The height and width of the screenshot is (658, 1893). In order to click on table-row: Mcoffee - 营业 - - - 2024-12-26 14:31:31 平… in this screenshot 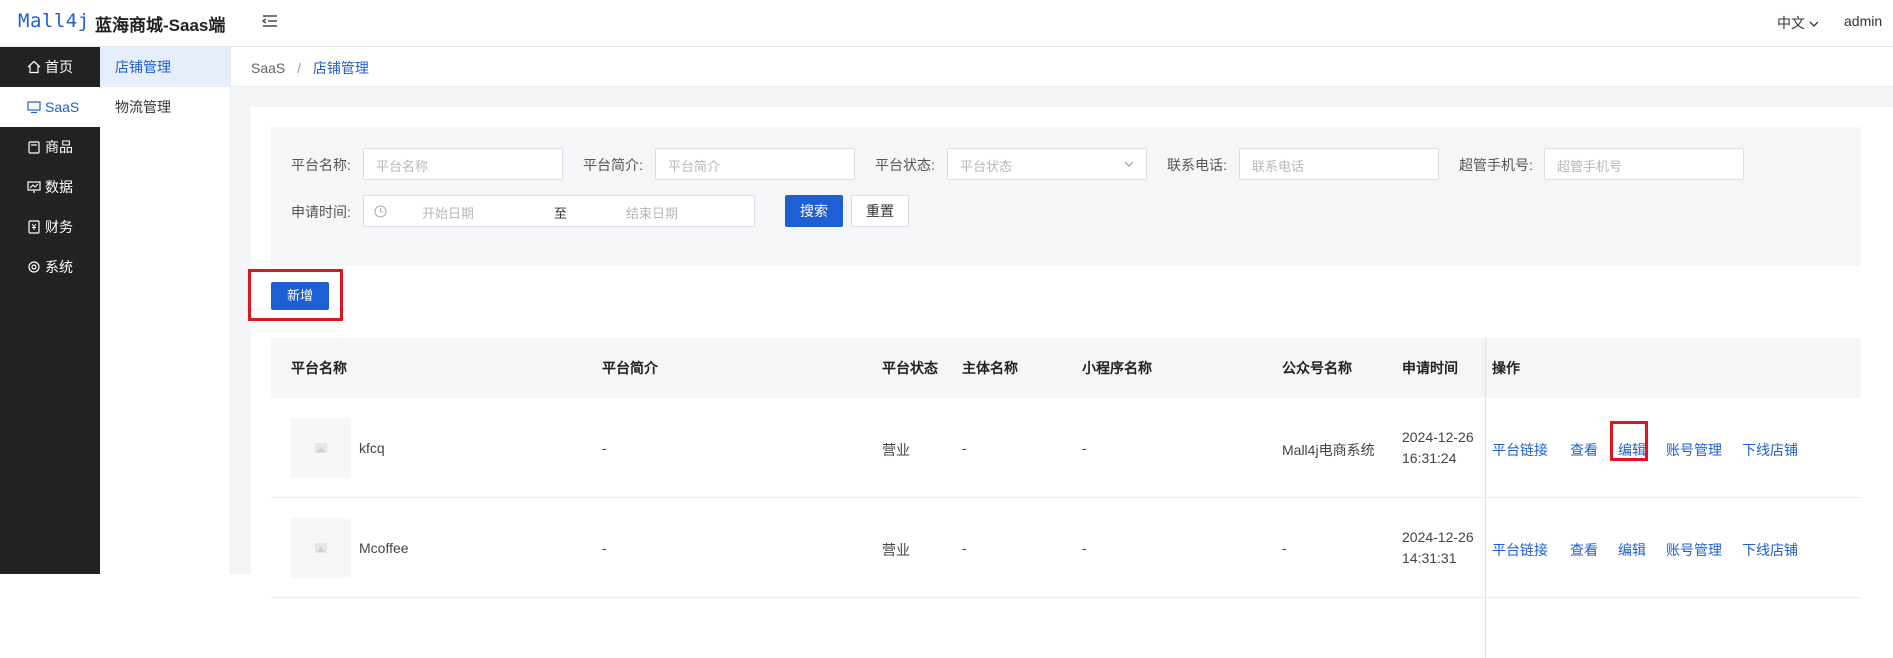, I will do `click(1066, 548)`.